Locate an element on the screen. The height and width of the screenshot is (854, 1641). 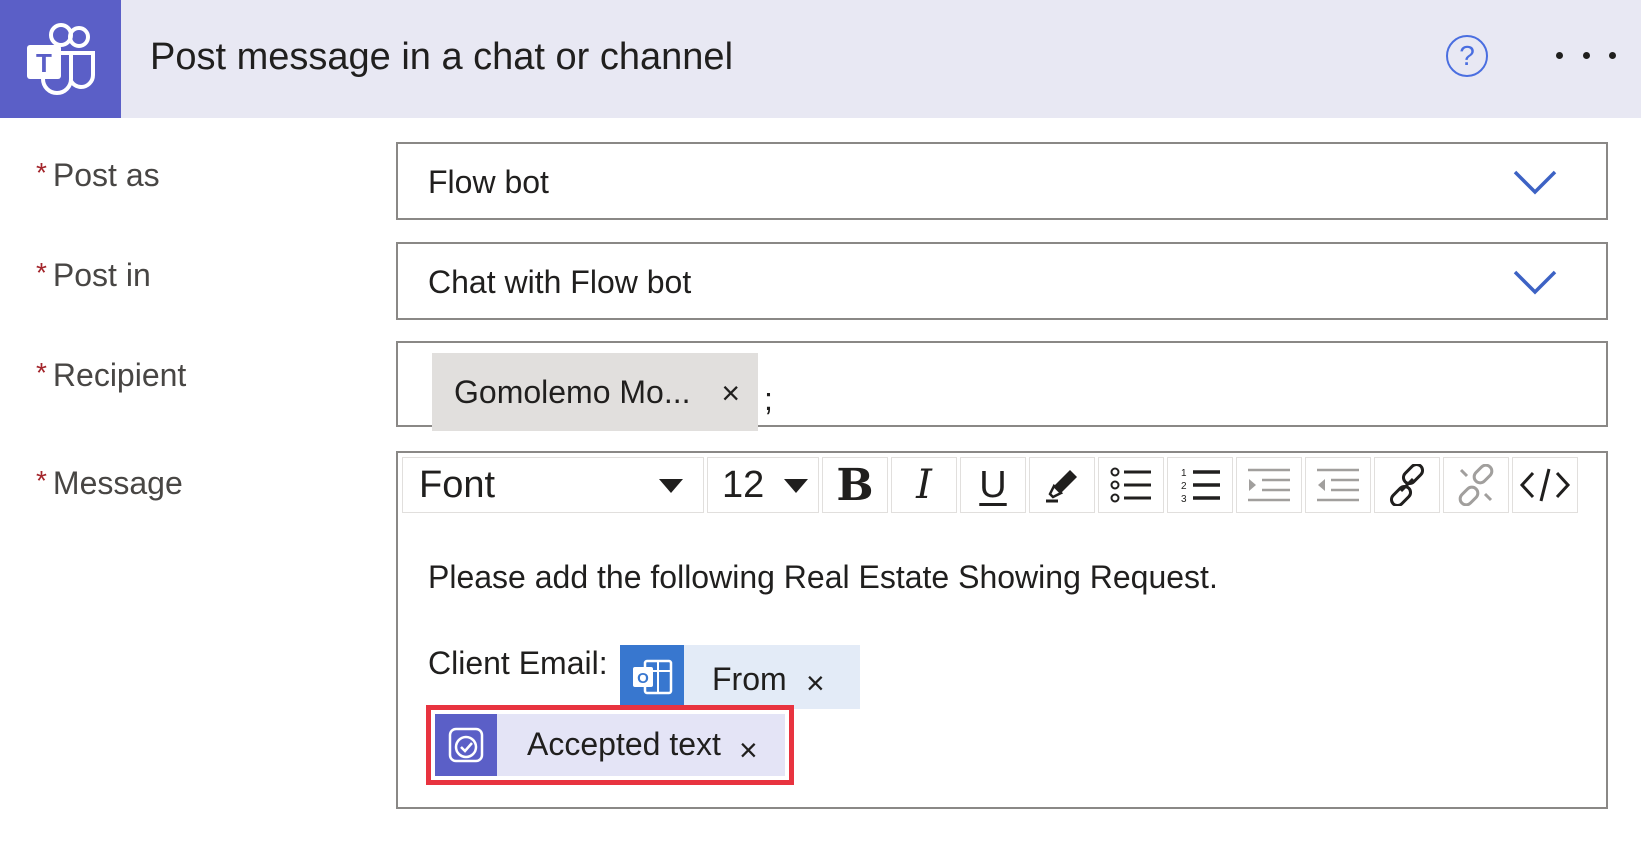
code-view-icon is located at coordinates (1545, 485).